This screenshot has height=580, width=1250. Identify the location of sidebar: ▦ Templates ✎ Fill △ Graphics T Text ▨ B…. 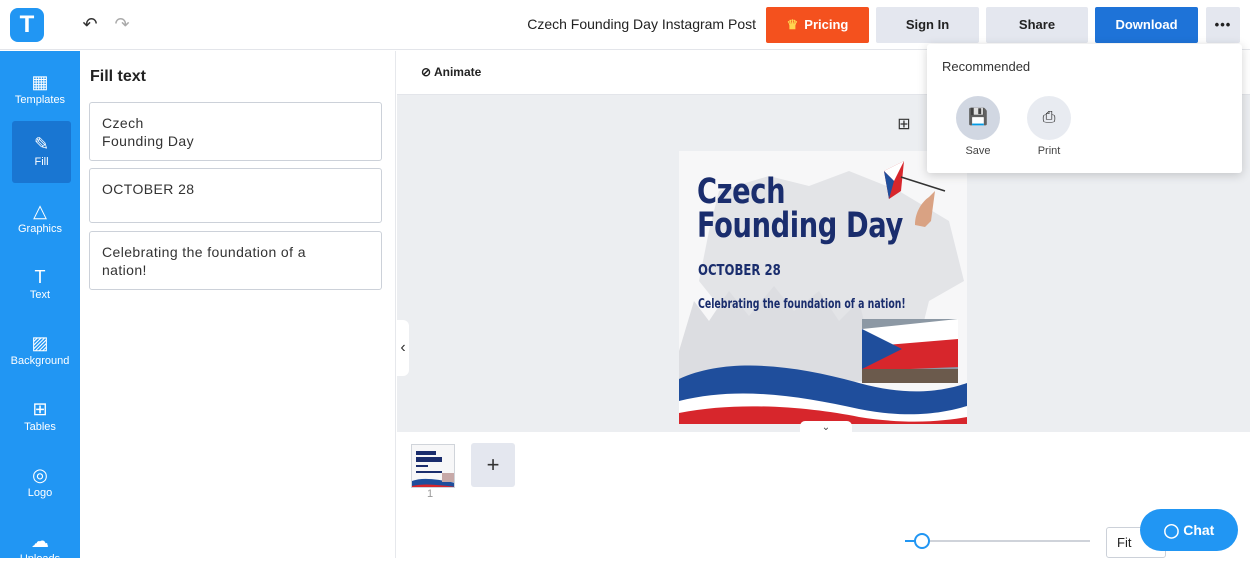
(40, 308).